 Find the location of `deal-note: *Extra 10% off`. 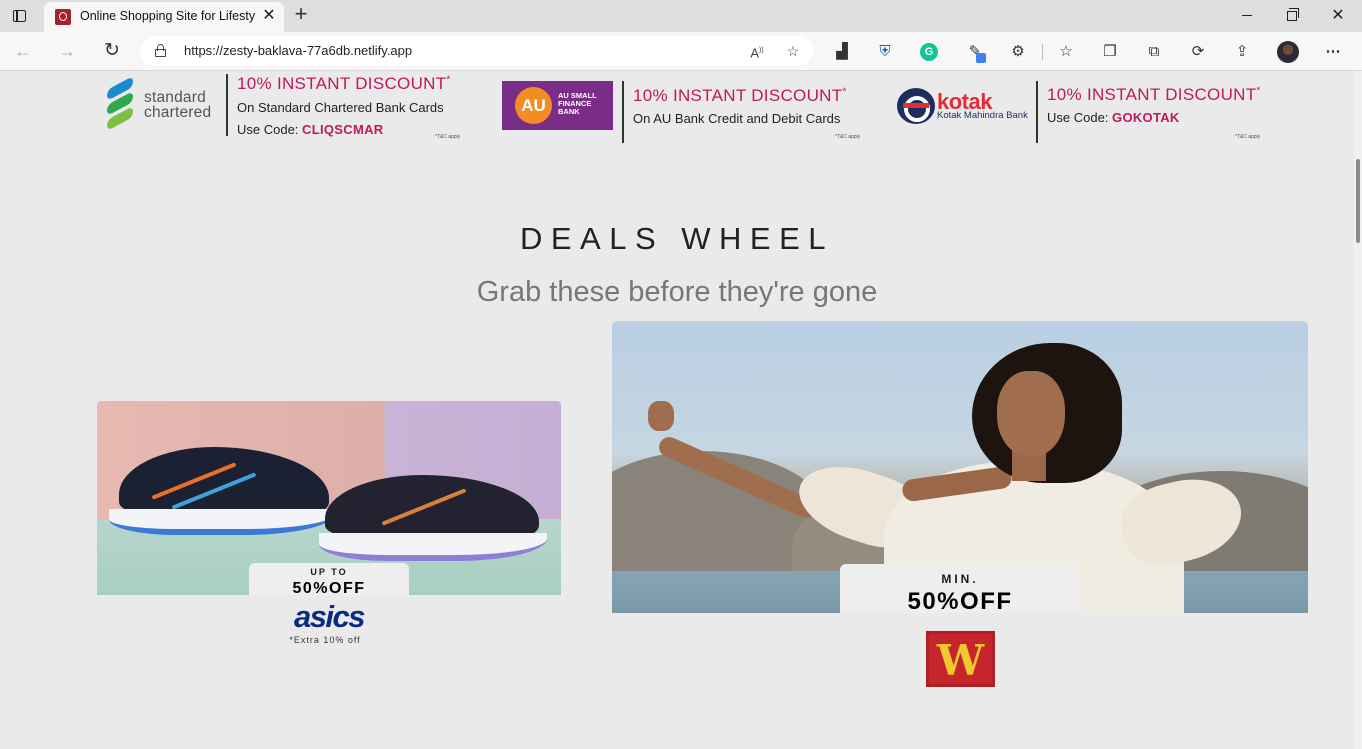

deal-note: *Extra 10% off is located at coordinates (325, 640).